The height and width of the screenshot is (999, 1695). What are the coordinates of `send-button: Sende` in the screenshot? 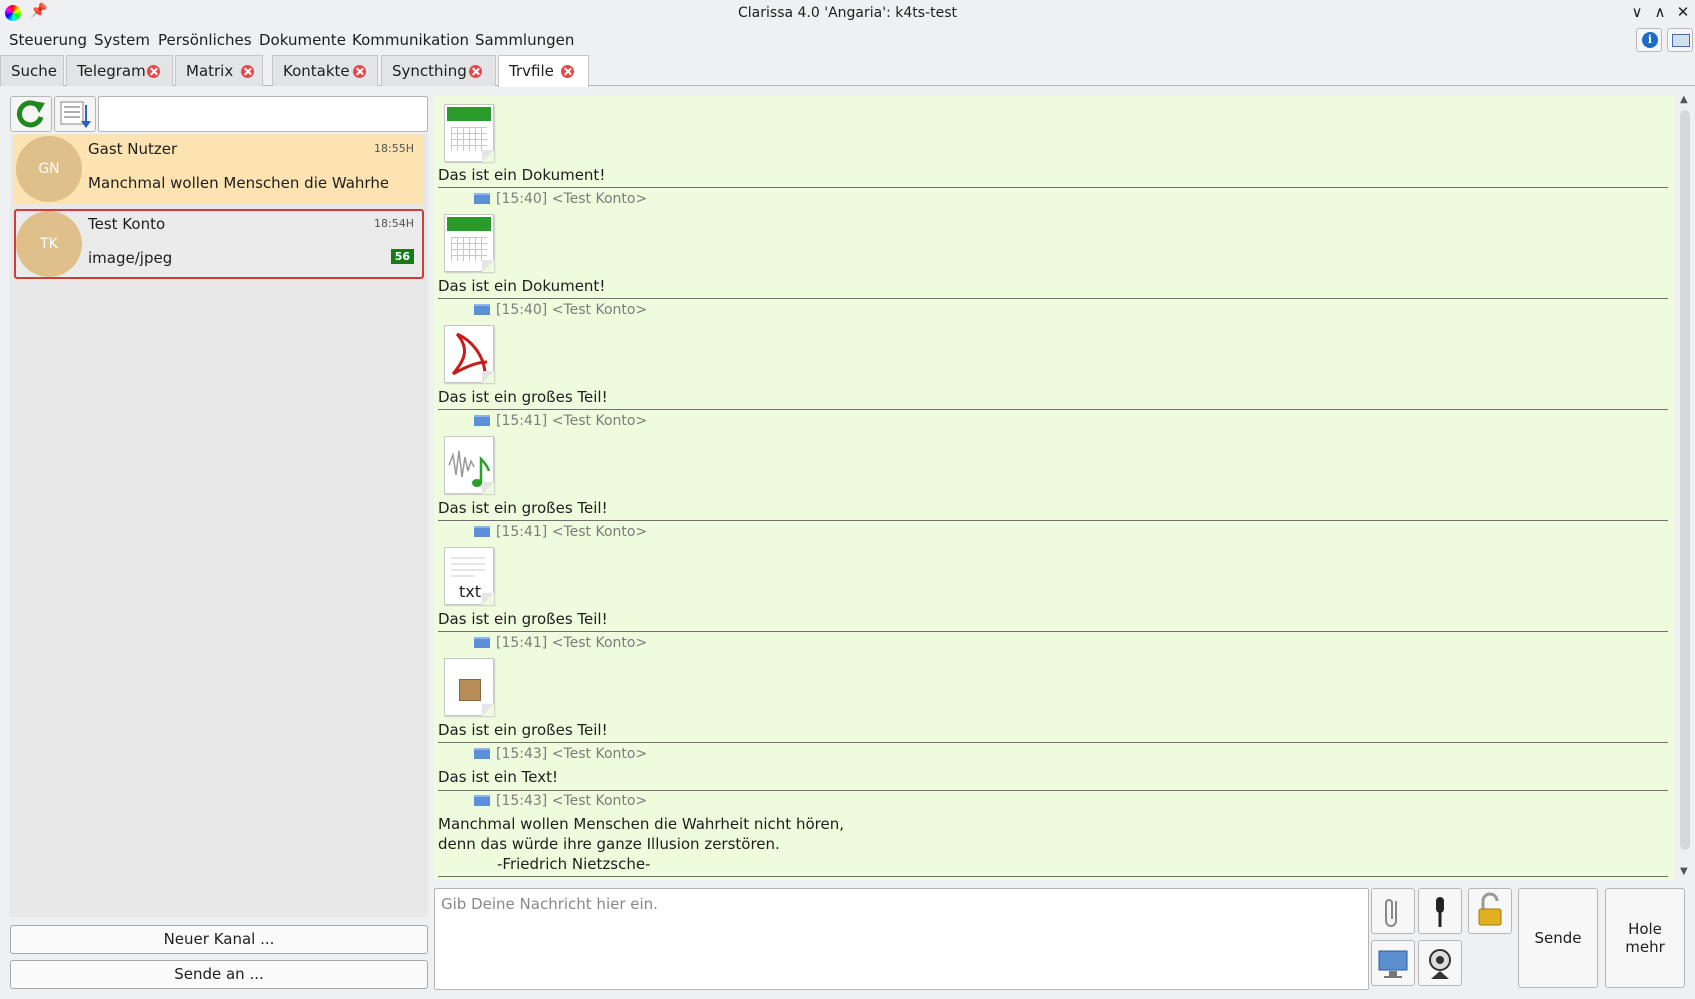 It's located at (1558, 938).